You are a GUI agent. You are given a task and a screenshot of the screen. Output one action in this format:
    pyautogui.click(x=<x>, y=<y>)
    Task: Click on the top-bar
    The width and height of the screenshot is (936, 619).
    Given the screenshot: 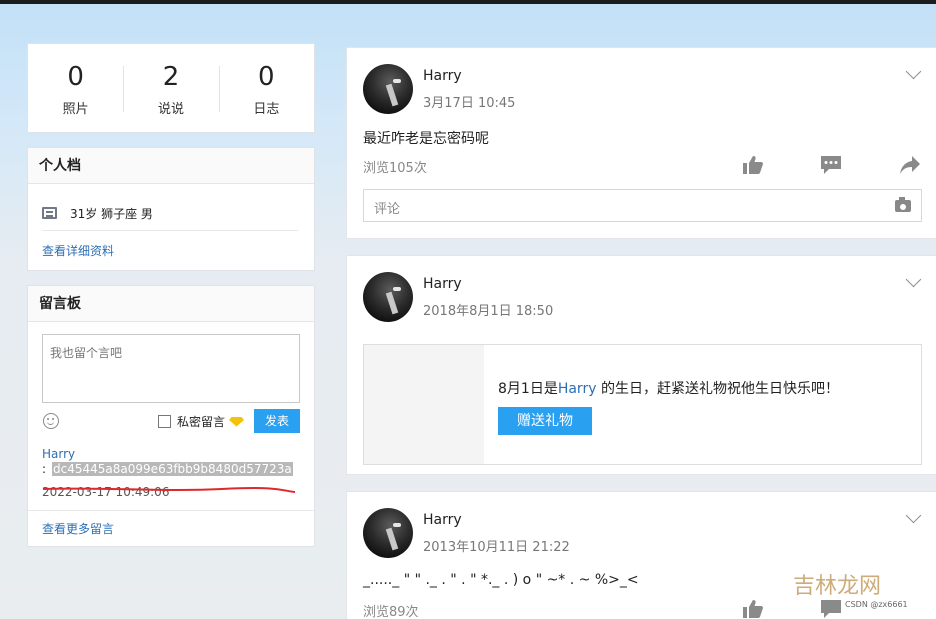 What is the action you would take?
    pyautogui.click(x=468, y=2)
    